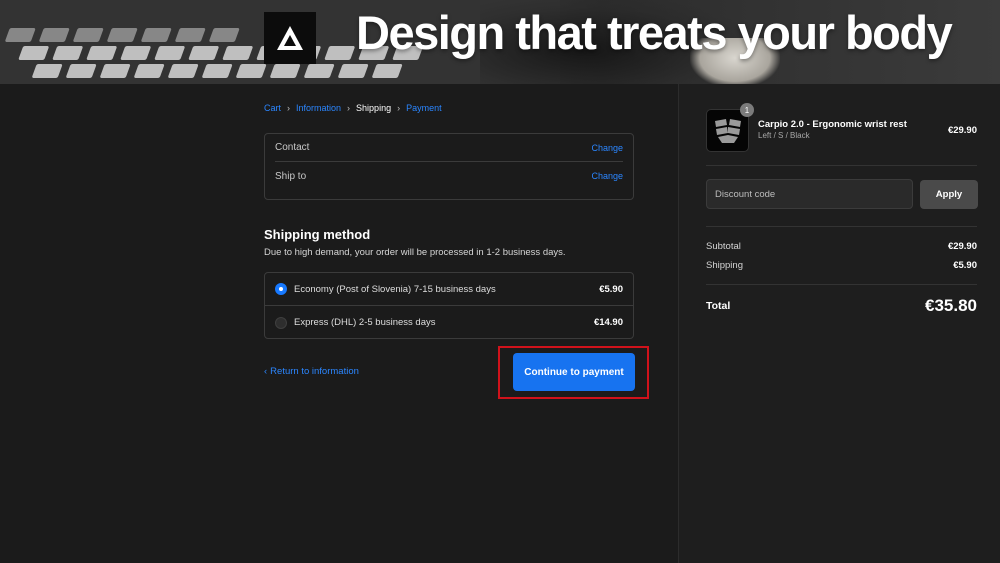  Describe the element at coordinates (292, 147) in the screenshot. I see `contact-label: Contact` at that location.